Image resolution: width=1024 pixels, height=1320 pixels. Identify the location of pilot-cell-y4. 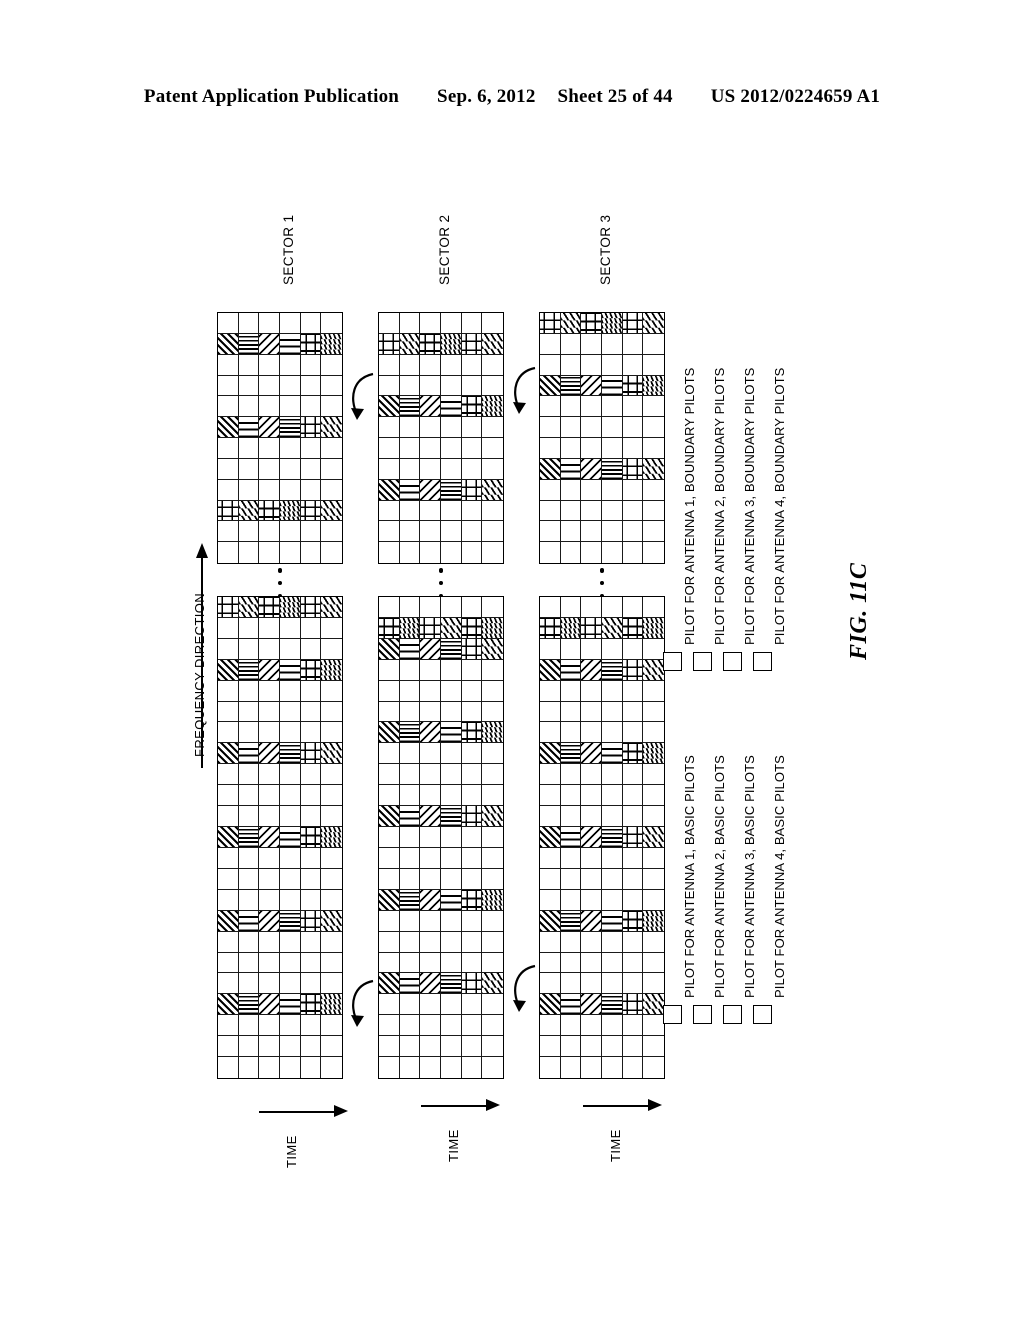
(571, 628).